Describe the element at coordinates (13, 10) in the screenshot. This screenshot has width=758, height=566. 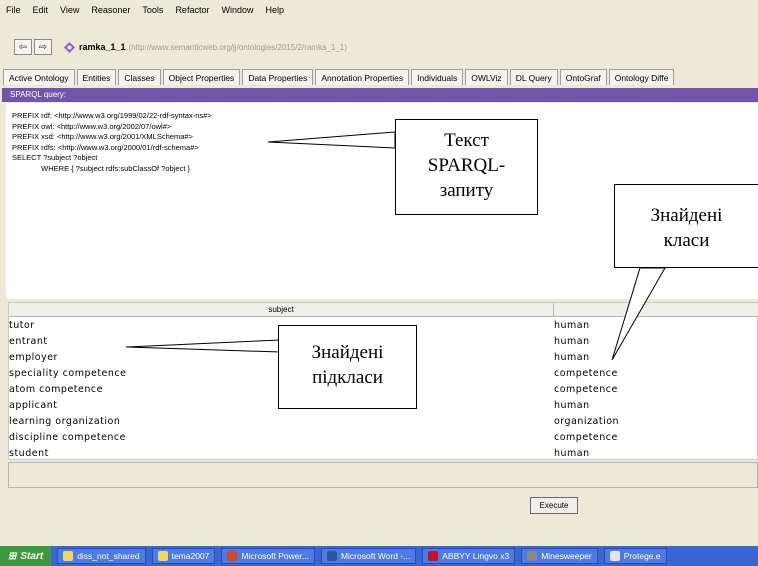
I see `menu-file: File` at that location.